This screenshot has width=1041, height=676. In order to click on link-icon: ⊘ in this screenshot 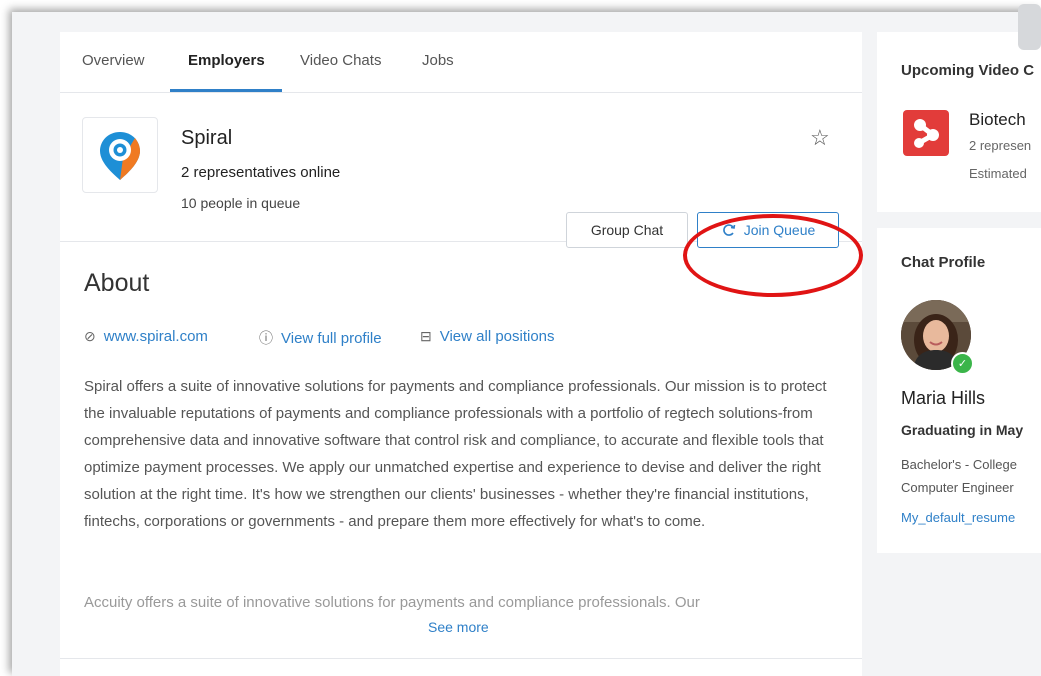, I will do `click(90, 336)`.